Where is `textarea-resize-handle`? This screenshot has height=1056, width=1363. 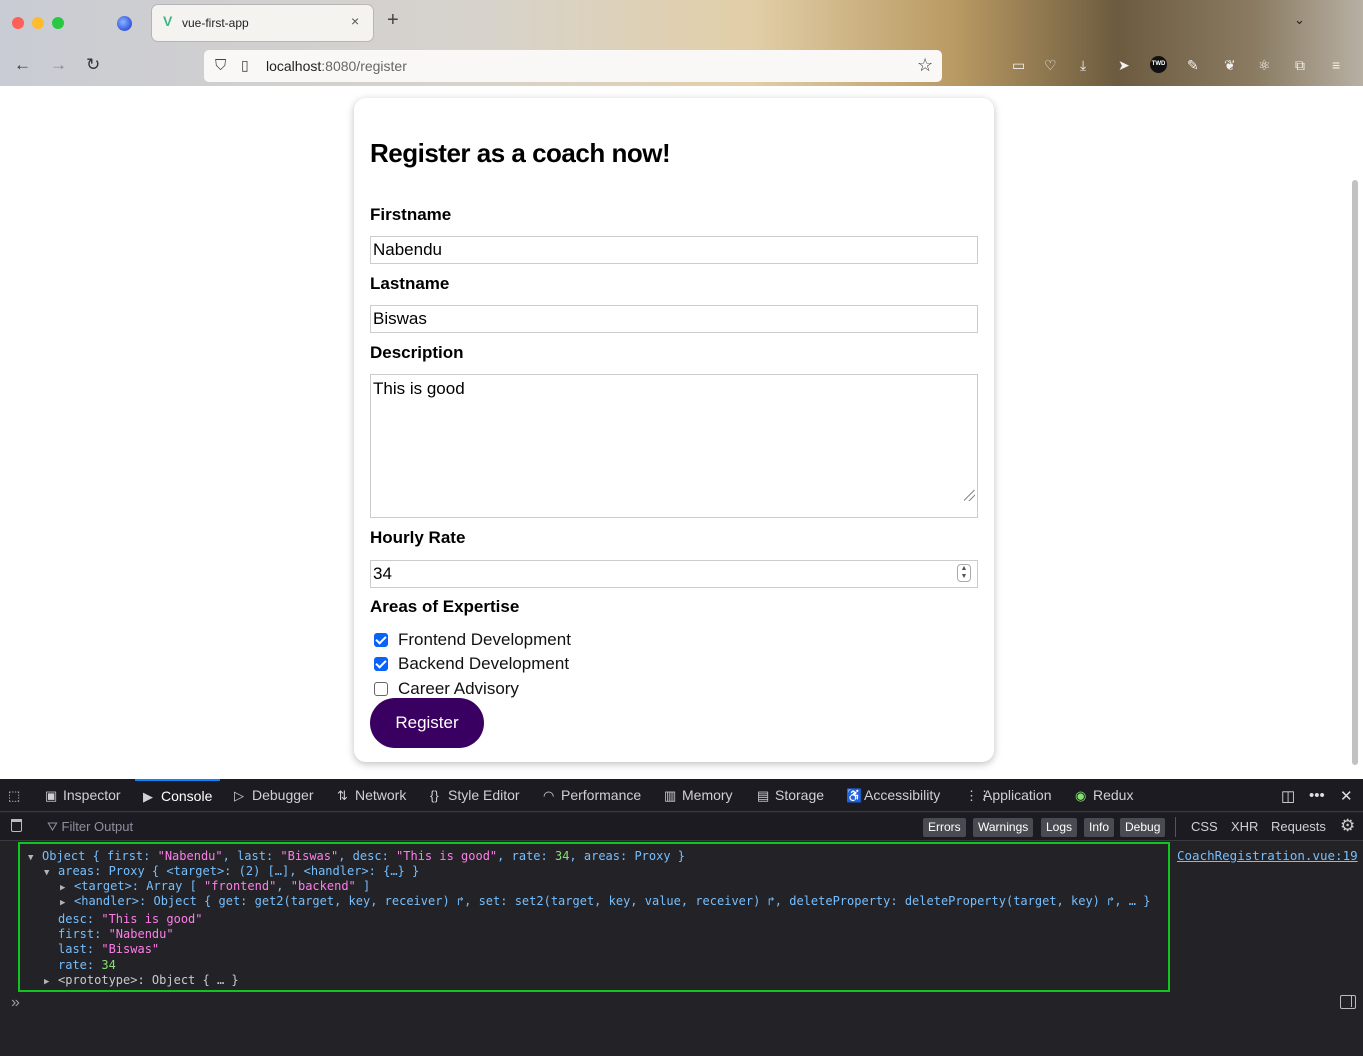 textarea-resize-handle is located at coordinates (969, 495).